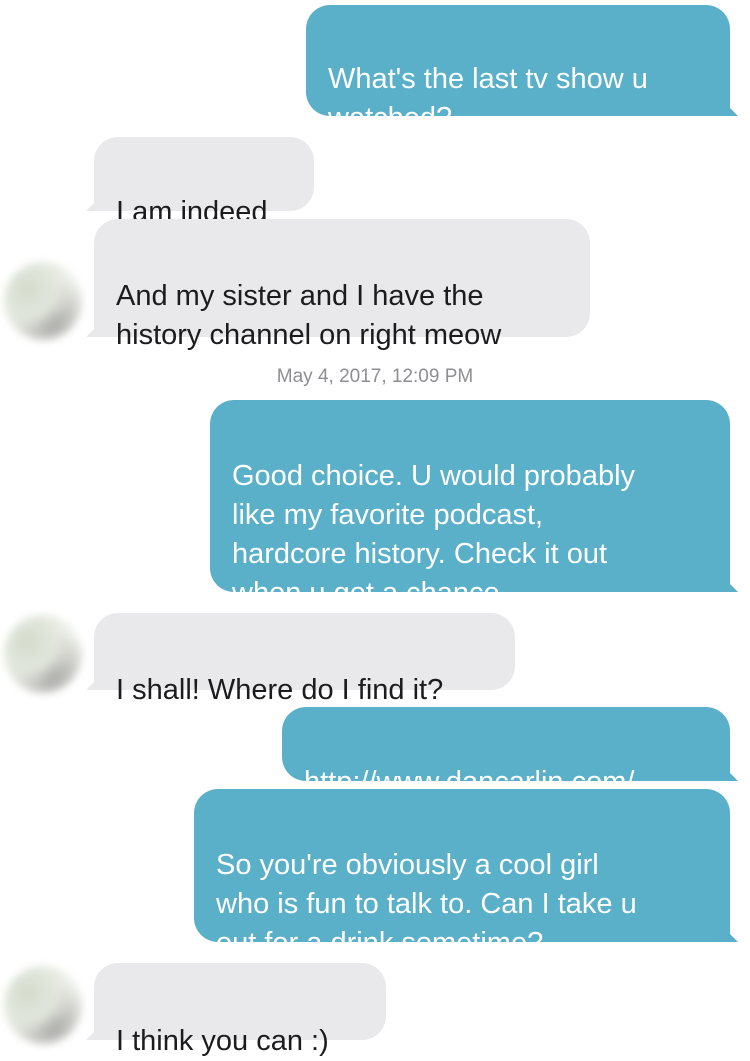 The image size is (750, 1061). I want to click on message-bubble-incoming: I shall! Where do I find it?, so click(300, 659).